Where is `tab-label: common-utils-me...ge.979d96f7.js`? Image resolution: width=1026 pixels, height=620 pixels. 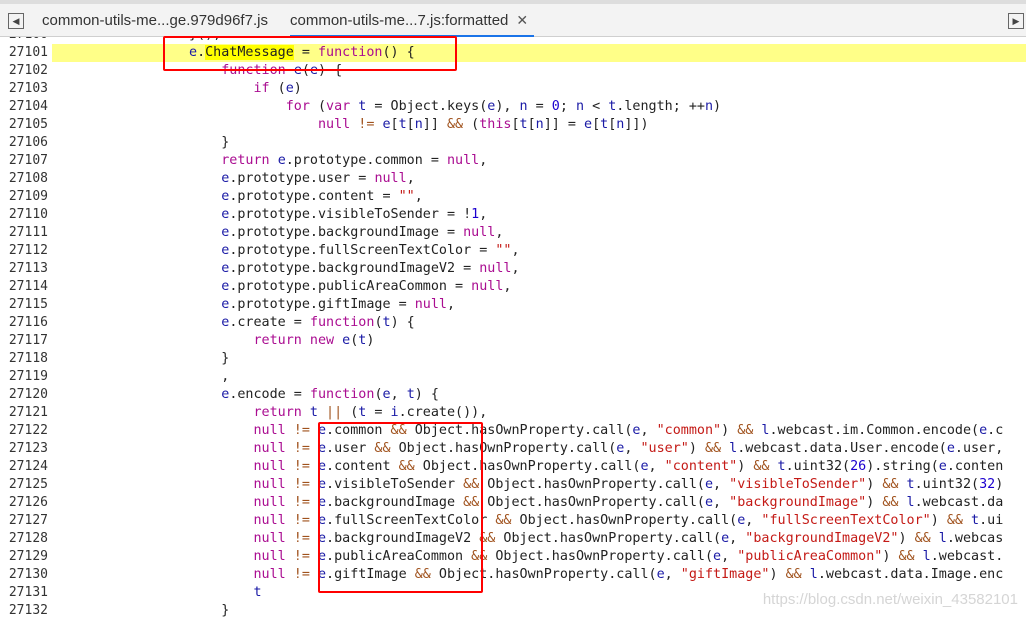 tab-label: common-utils-me...ge.979d96f7.js is located at coordinates (155, 20).